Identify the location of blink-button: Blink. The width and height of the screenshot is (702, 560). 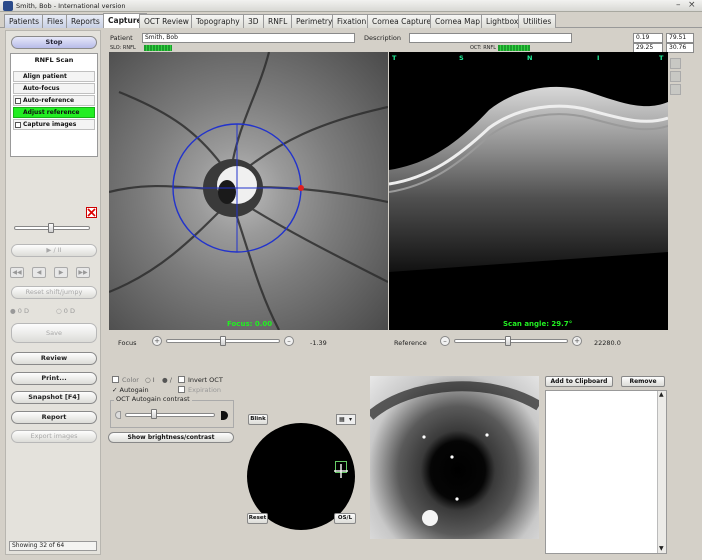
(258, 419).